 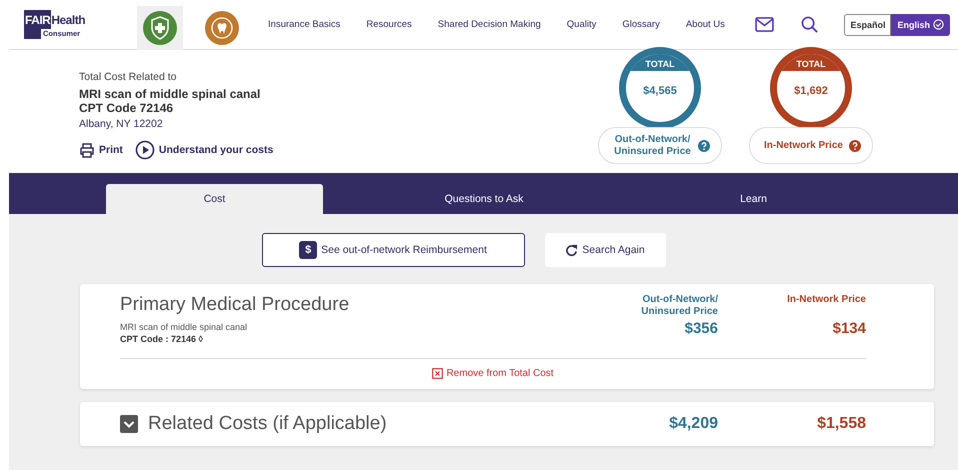 What do you see at coordinates (87, 150) in the screenshot?
I see `printer-icon` at bounding box center [87, 150].